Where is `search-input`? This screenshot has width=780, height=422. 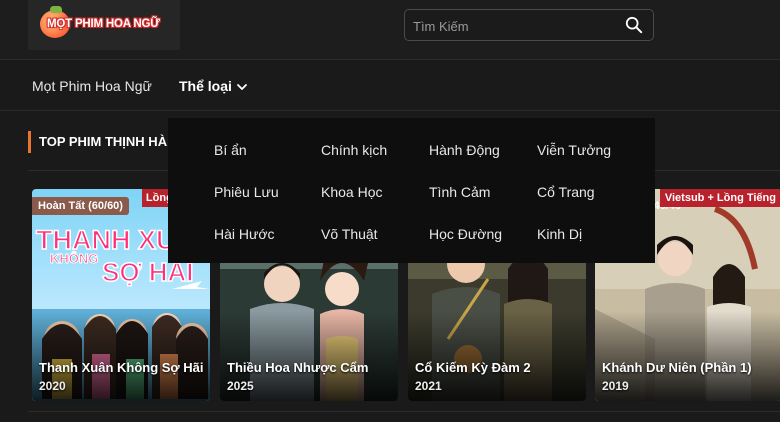
search-input is located at coordinates (513, 26).